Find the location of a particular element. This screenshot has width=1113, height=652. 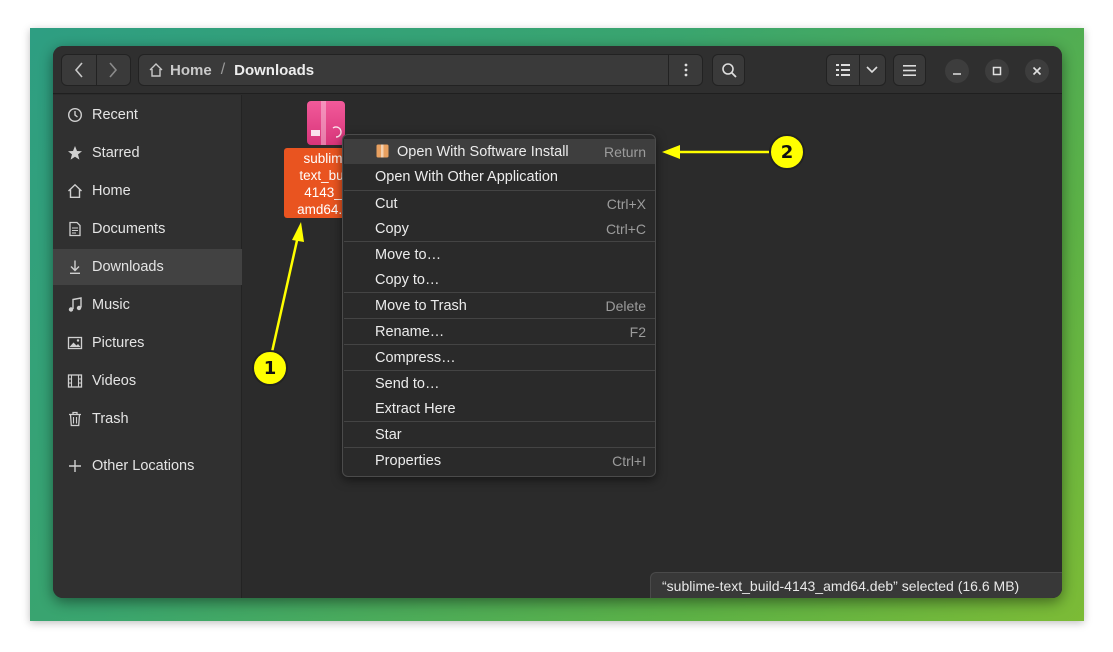

sidebar-item-videos: Videos is located at coordinates (147, 381).